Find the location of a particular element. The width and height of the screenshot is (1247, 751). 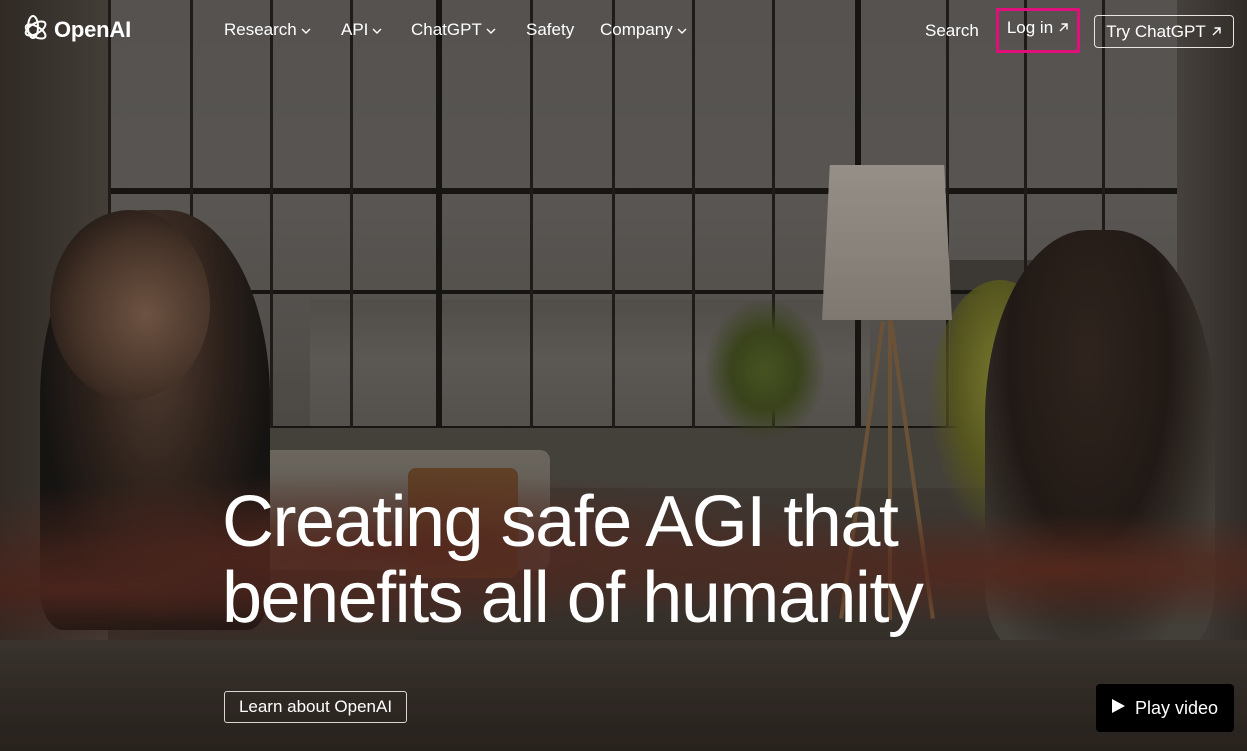

nav-company-label: Company is located at coordinates (636, 29).